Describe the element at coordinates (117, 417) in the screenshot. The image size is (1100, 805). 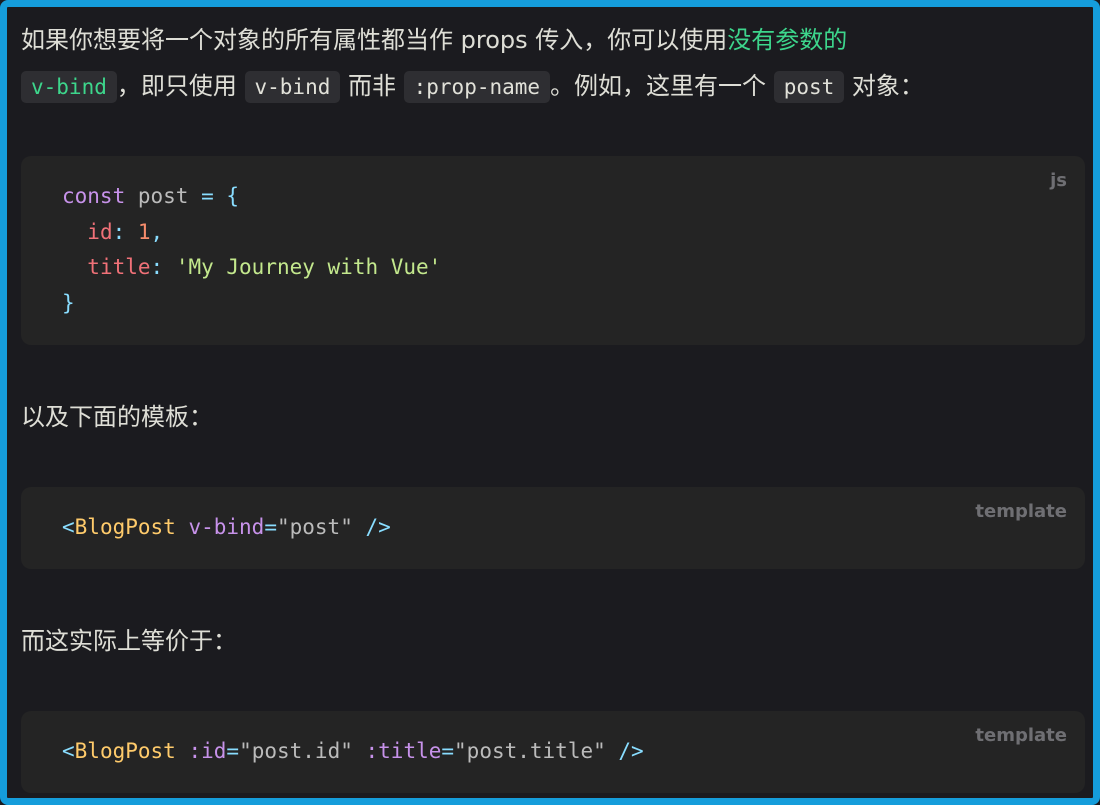
I see `paragraph-template-intro: 以及下面的模板：` at that location.